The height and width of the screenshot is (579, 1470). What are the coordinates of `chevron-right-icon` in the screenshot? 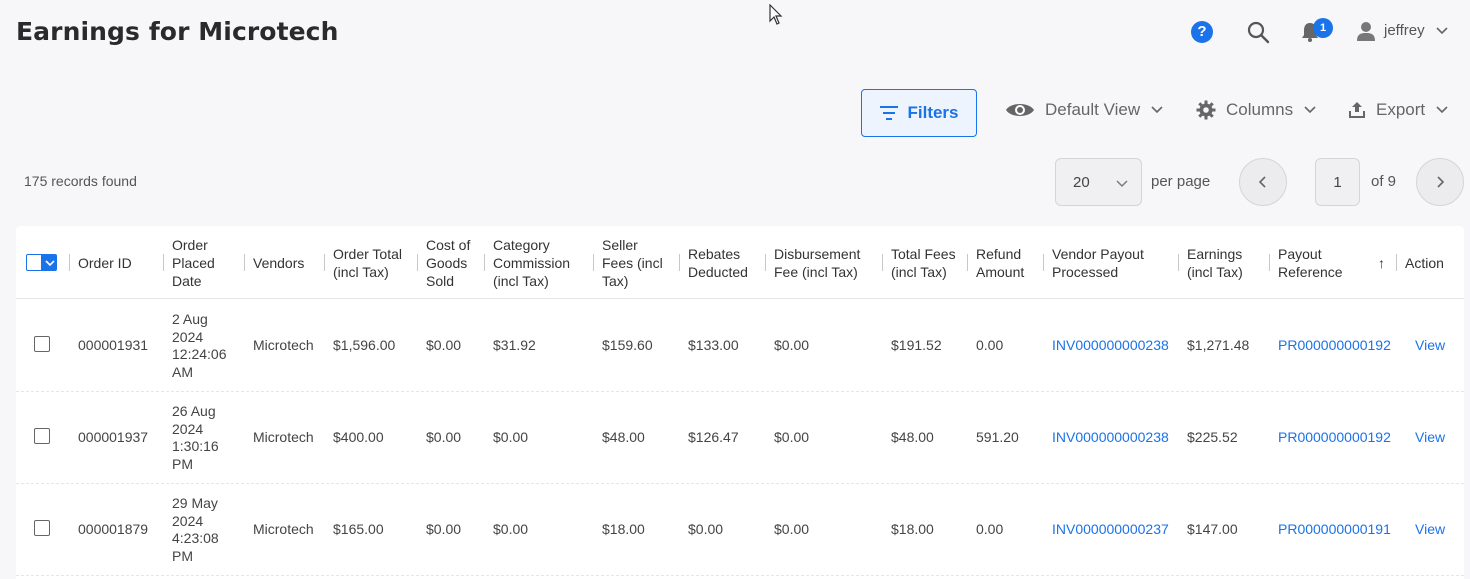 It's located at (1441, 182).